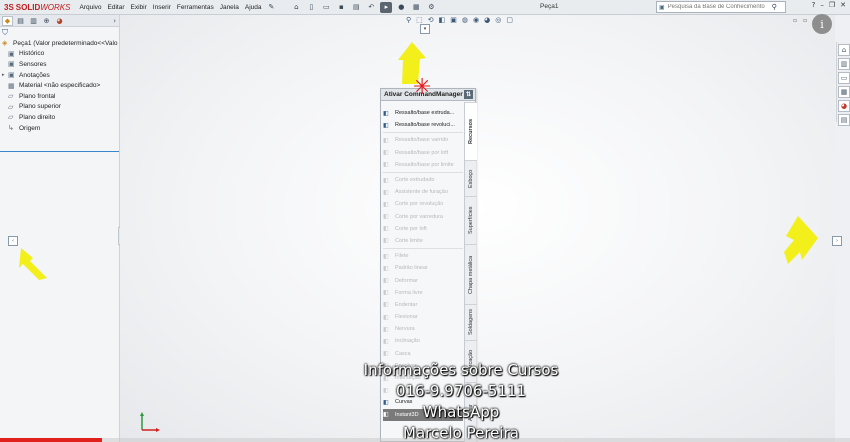  I want to click on zoom-to-fit-icon: ⚲, so click(408, 20).